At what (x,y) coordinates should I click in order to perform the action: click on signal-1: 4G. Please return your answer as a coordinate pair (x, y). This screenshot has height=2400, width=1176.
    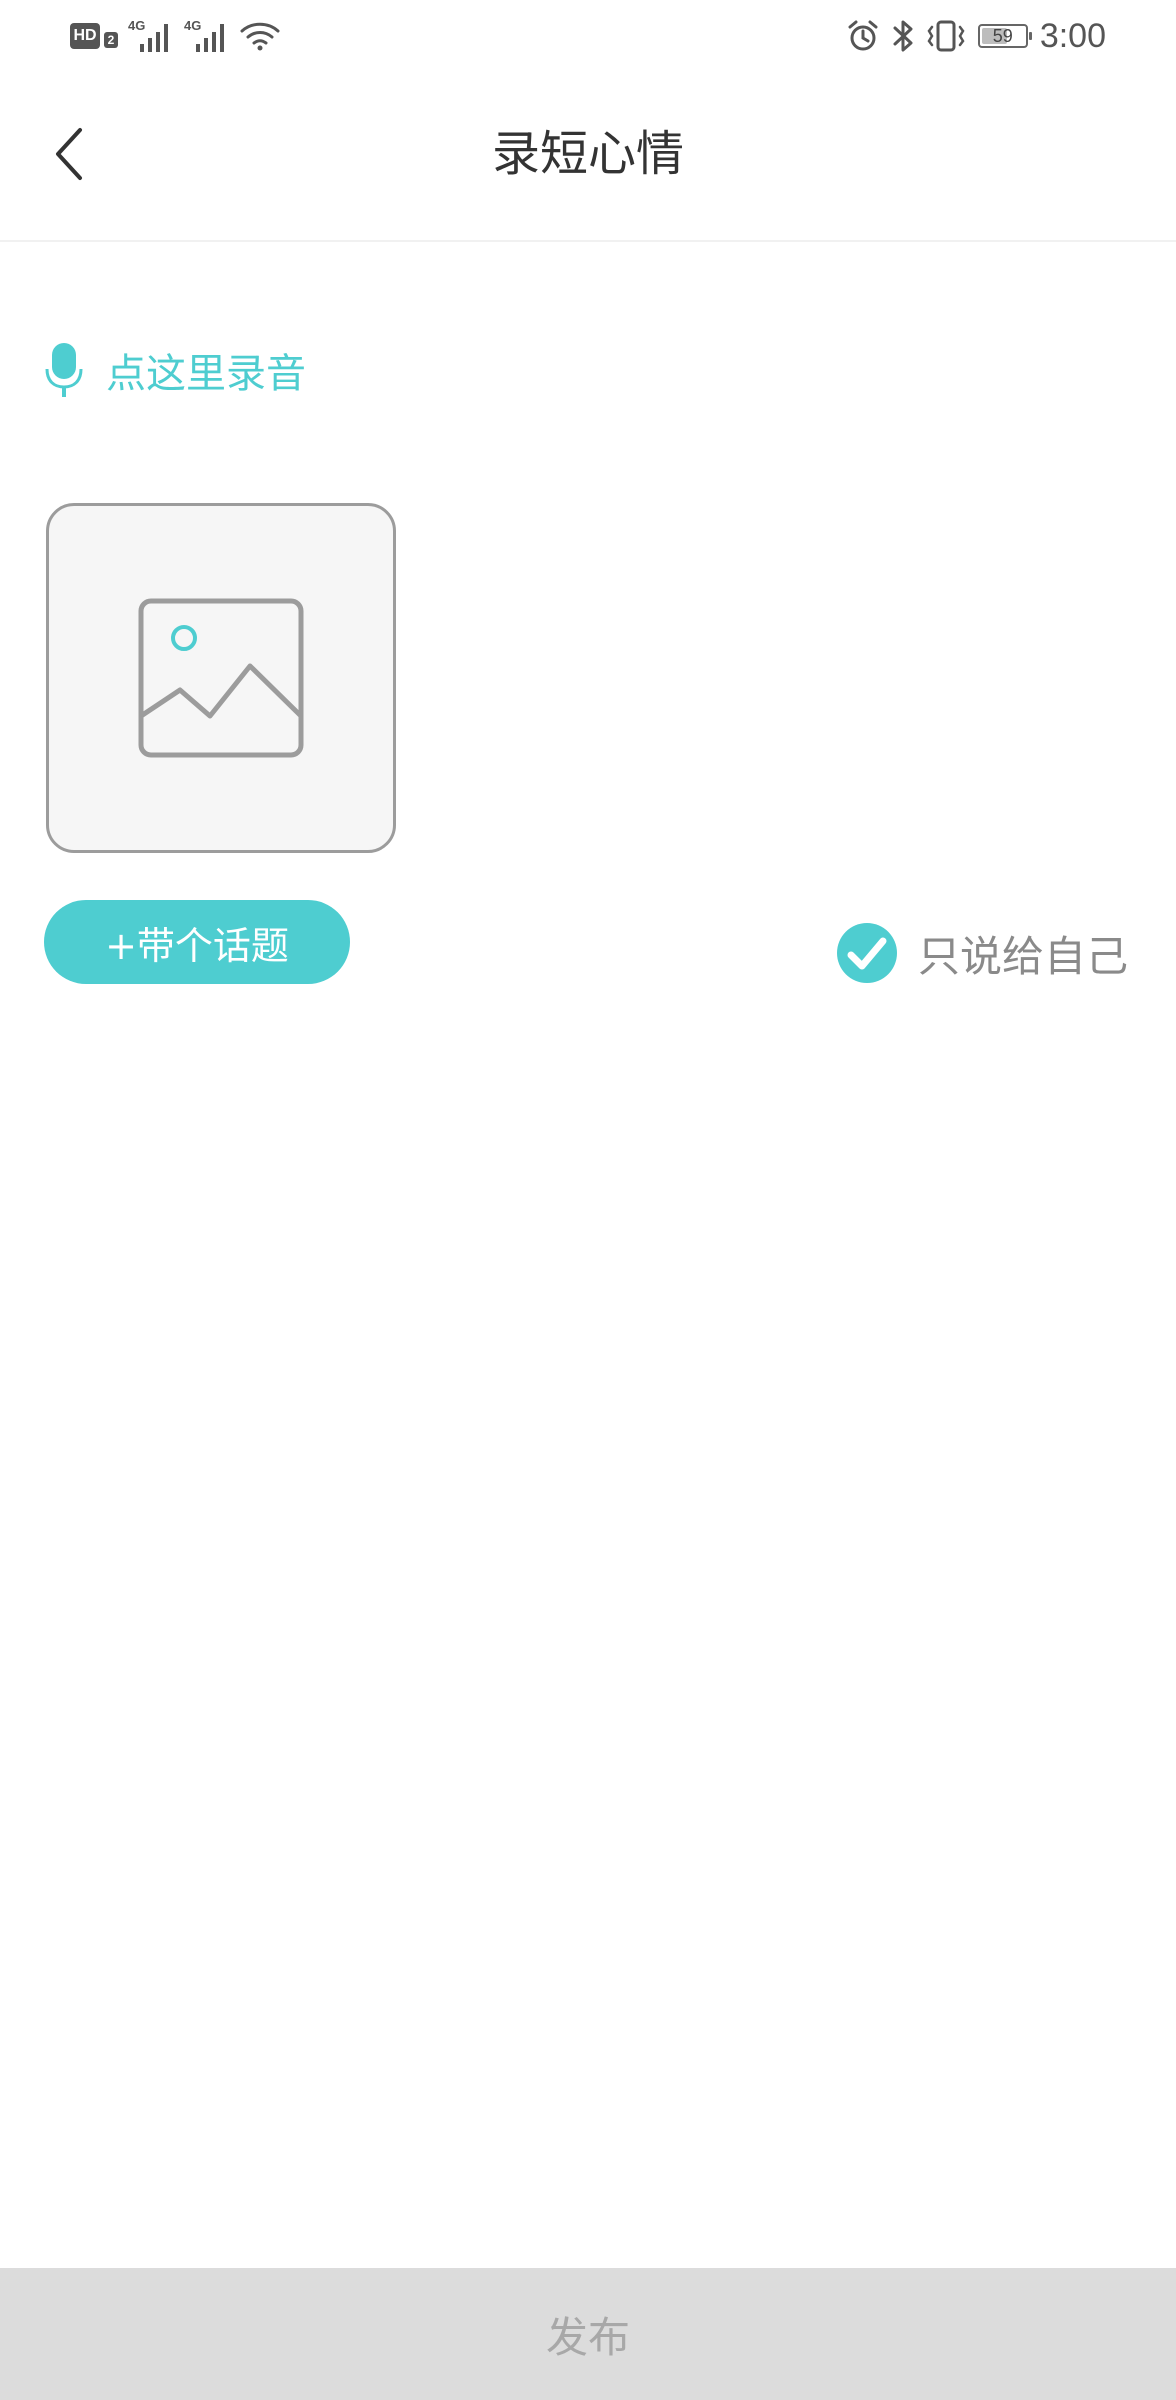
    Looking at the image, I should click on (151, 36).